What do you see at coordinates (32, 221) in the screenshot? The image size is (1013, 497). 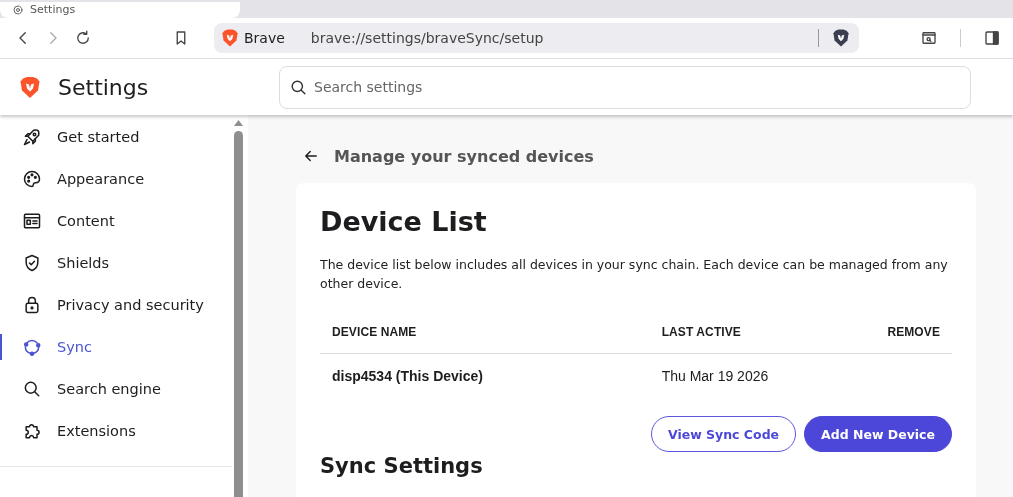 I see `layout-icon` at bounding box center [32, 221].